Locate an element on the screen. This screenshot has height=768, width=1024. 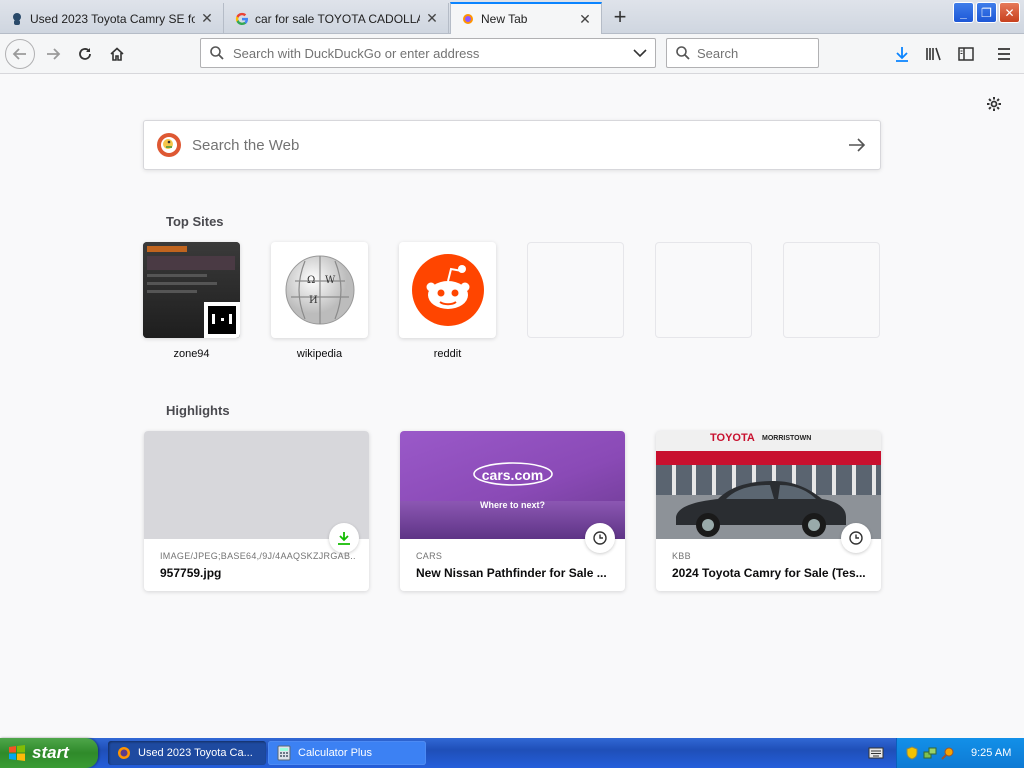
top-site-name: reddit is located at coordinates (447, 354).